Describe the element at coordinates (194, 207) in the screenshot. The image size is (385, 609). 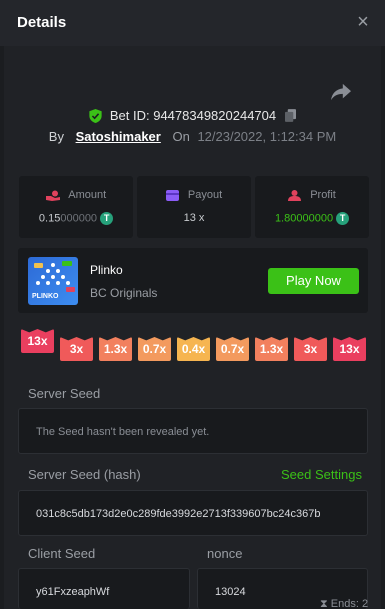
I see `payout-card: Payout 13 x` at that location.